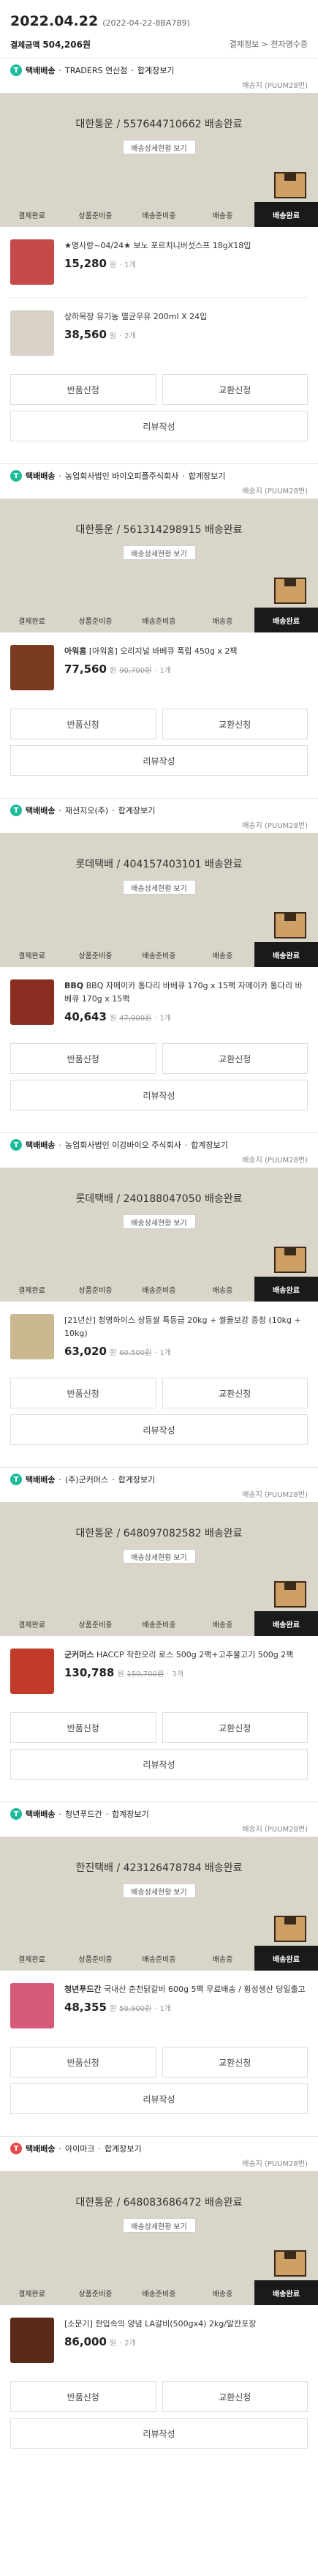  Describe the element at coordinates (86, 810) in the screenshot. I see `seller-name: 재션지오(주)` at that location.